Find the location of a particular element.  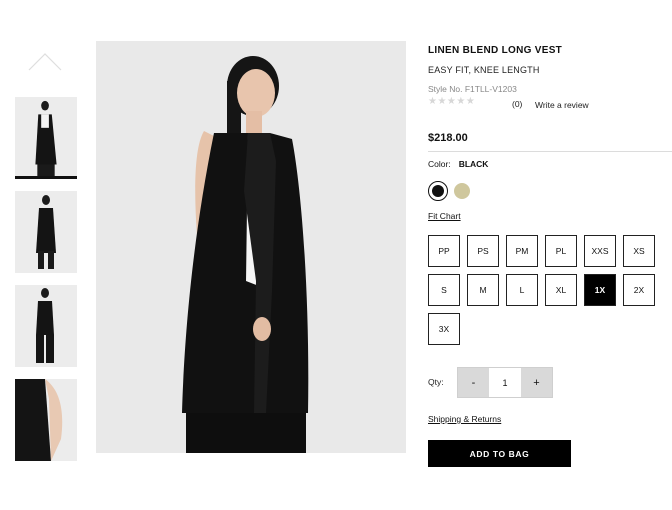

chevron-up-icon is located at coordinates (45, 61).